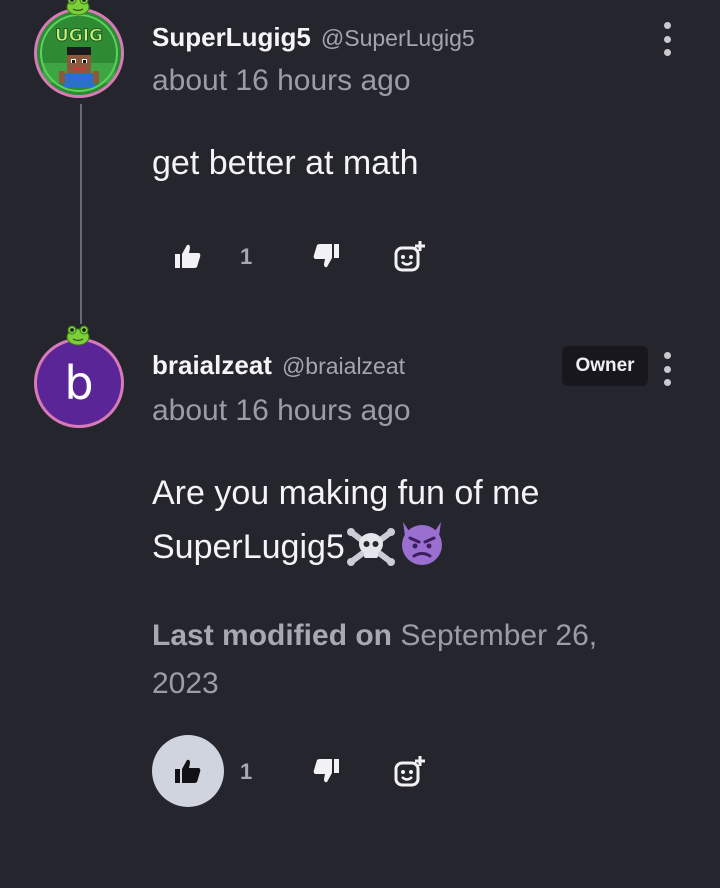  Describe the element at coordinates (370, 547) in the screenshot. I see `skull-crossbones-icon` at that location.